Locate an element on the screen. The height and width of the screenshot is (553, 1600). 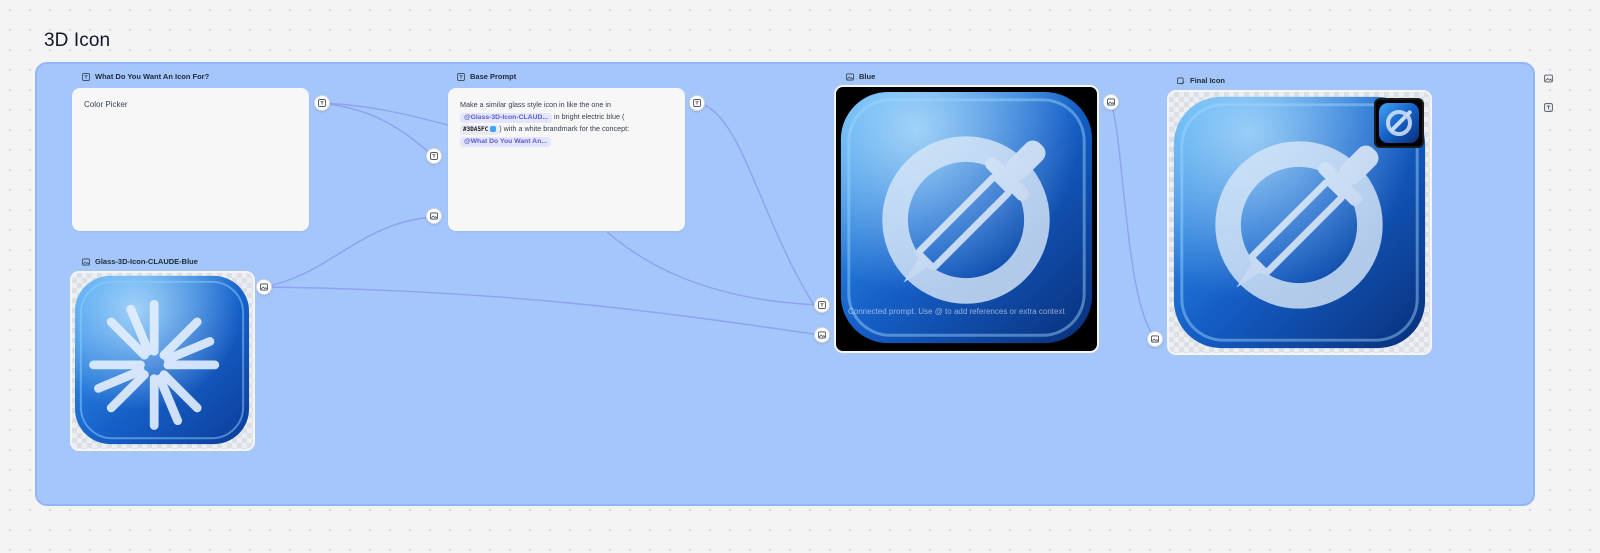
asterisk-glass-icon is located at coordinates (162, 360).